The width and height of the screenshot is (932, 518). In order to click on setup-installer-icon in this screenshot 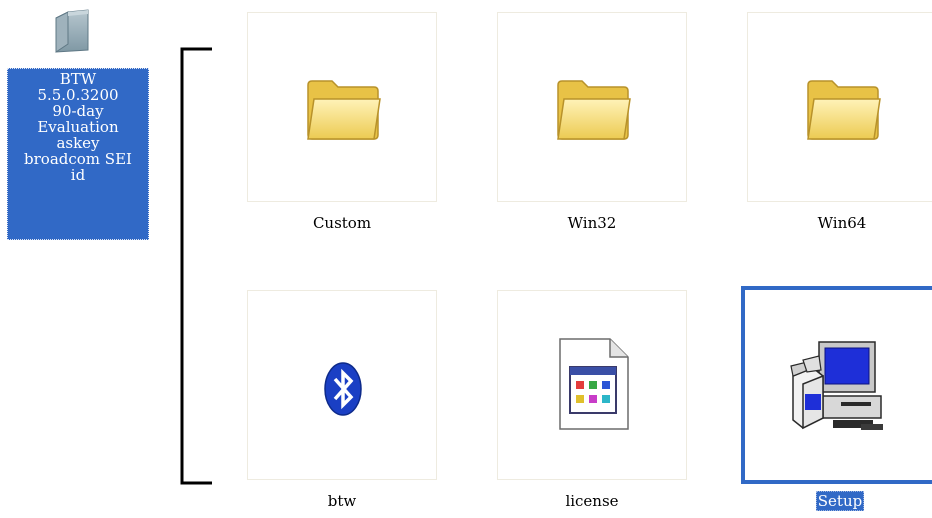, I will do `click(836, 385)`.